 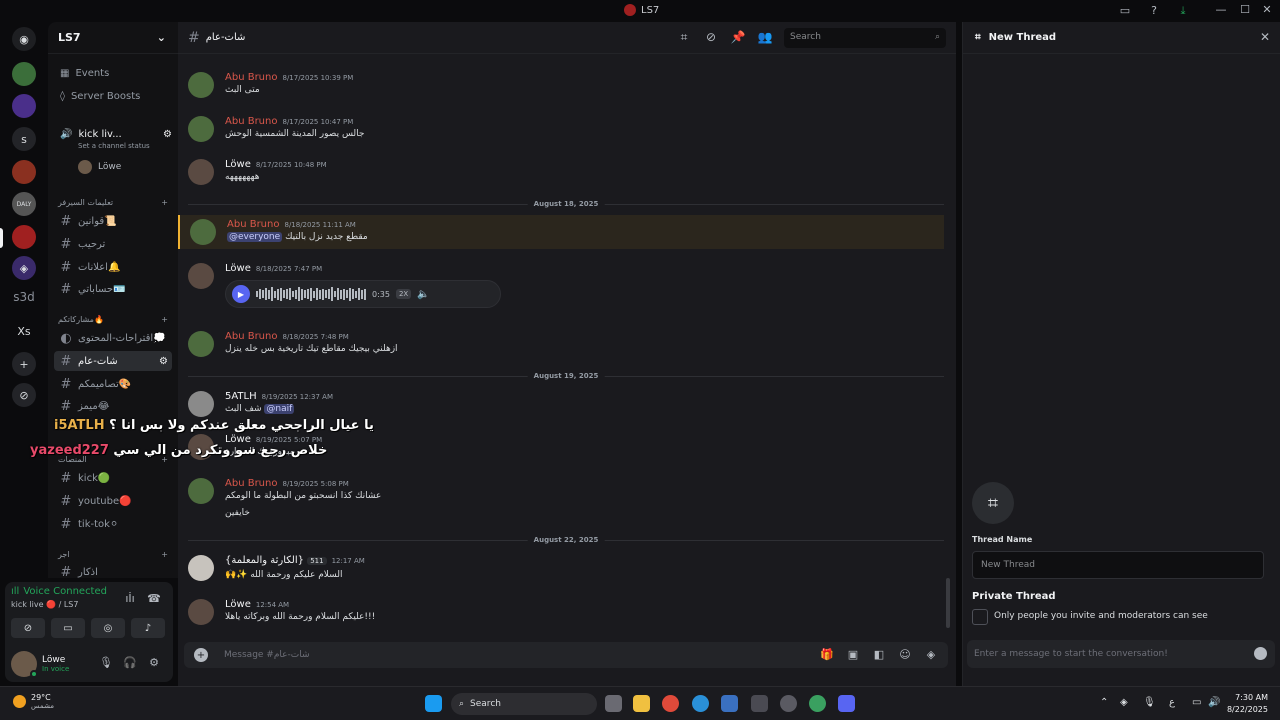 I want to click on obs-icon, so click(x=788, y=703).